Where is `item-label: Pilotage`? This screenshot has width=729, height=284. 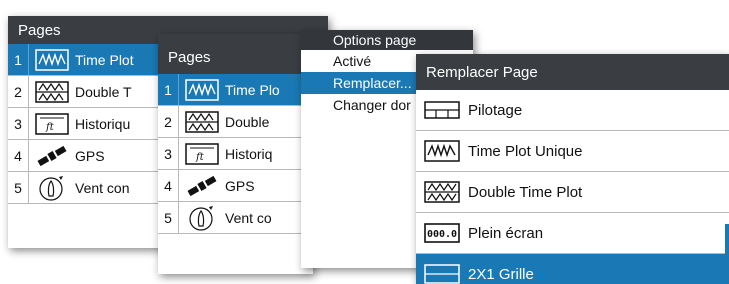
item-label: Pilotage is located at coordinates (495, 110).